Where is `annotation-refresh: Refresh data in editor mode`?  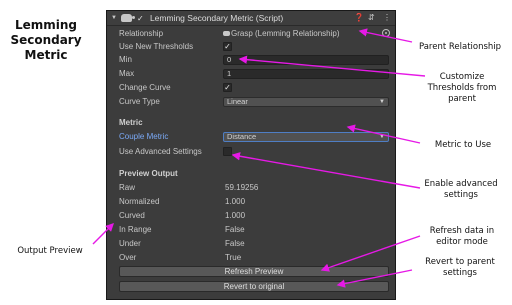
annotation-refresh: Refresh data in editor mode is located at coordinates (462, 237).